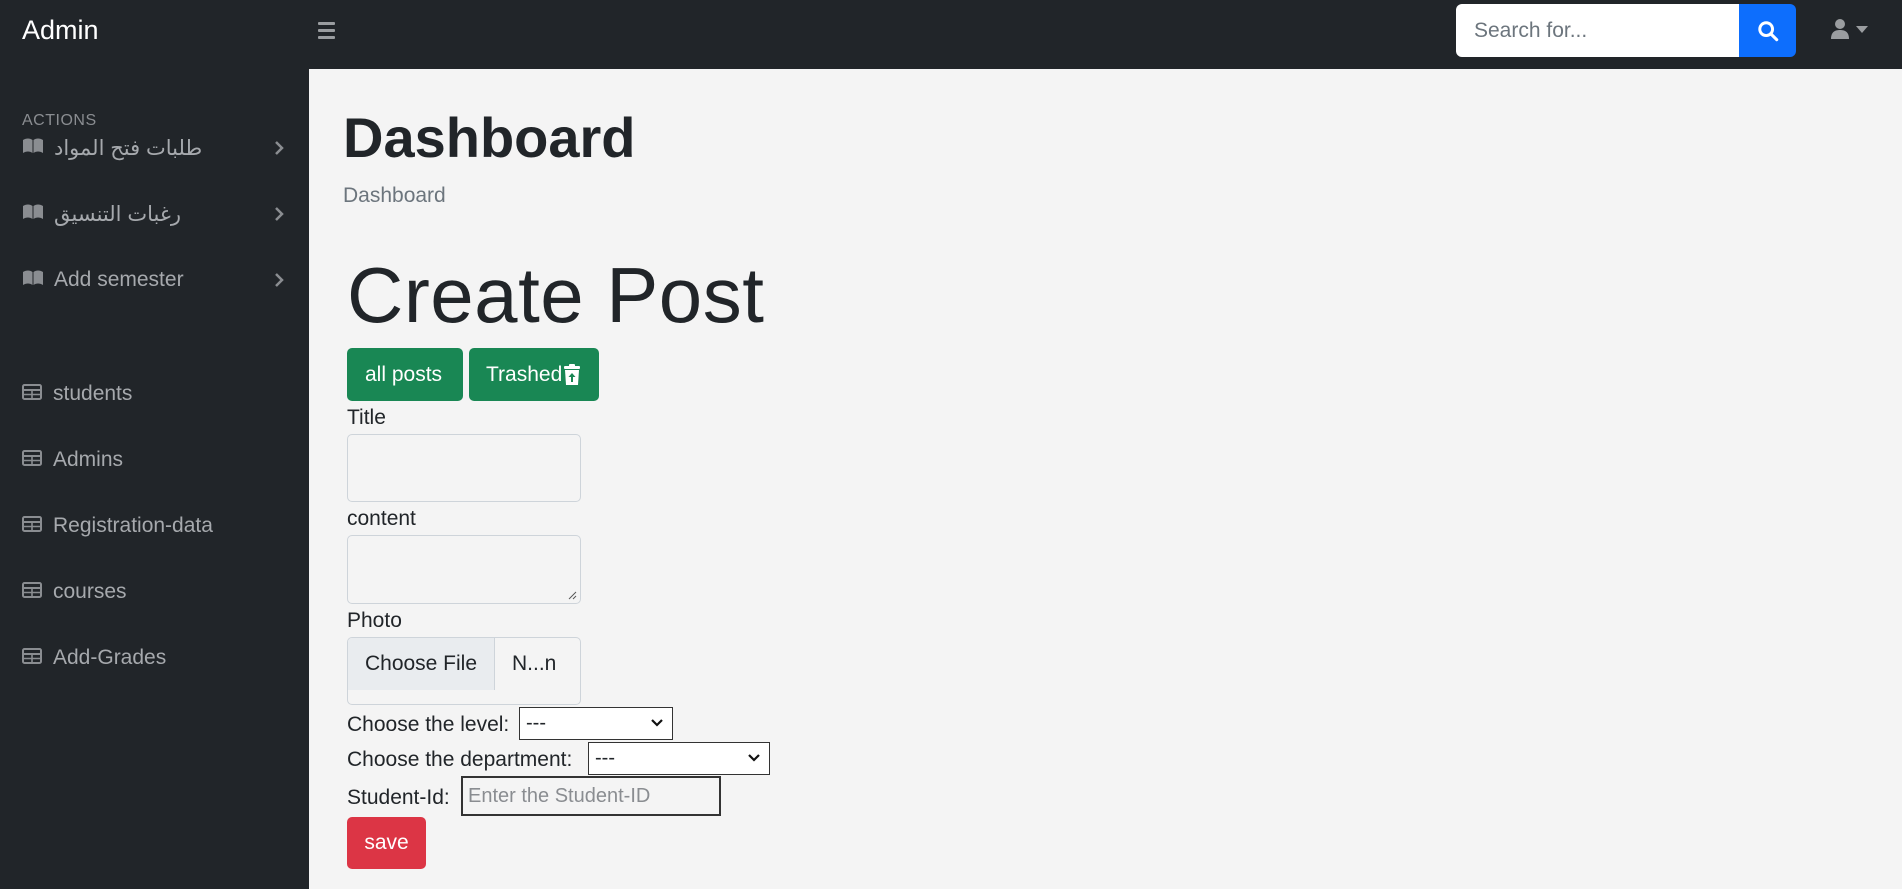 The height and width of the screenshot is (889, 1902). I want to click on photo-label: Photo, so click(374, 620).